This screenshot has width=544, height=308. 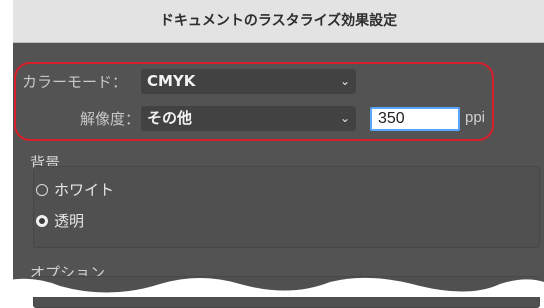 What do you see at coordinates (278, 21) in the screenshot?
I see `dialog-title: ドキュメントのラスタライズ効果設定` at bounding box center [278, 21].